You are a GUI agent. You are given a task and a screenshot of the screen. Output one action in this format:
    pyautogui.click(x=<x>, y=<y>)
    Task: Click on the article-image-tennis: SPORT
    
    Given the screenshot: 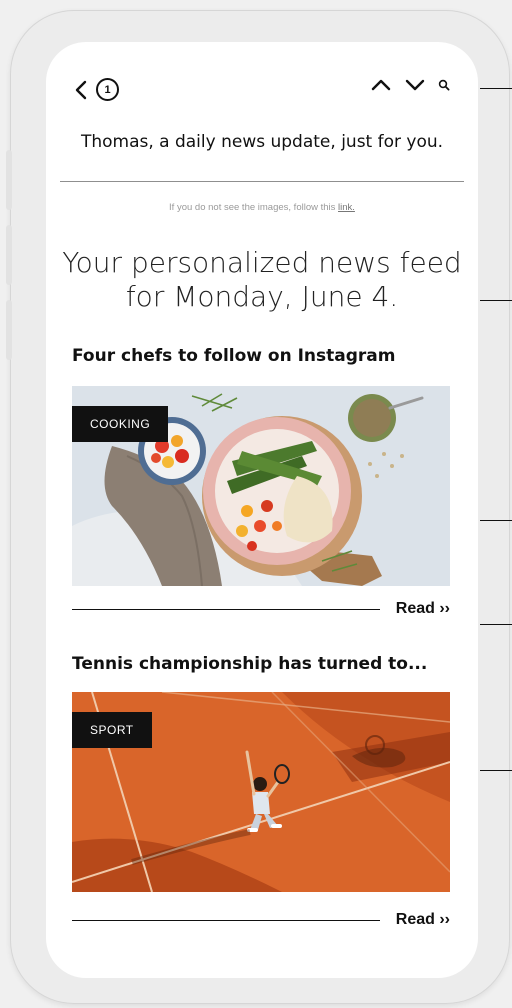 What is the action you would take?
    pyautogui.click(x=261, y=792)
    